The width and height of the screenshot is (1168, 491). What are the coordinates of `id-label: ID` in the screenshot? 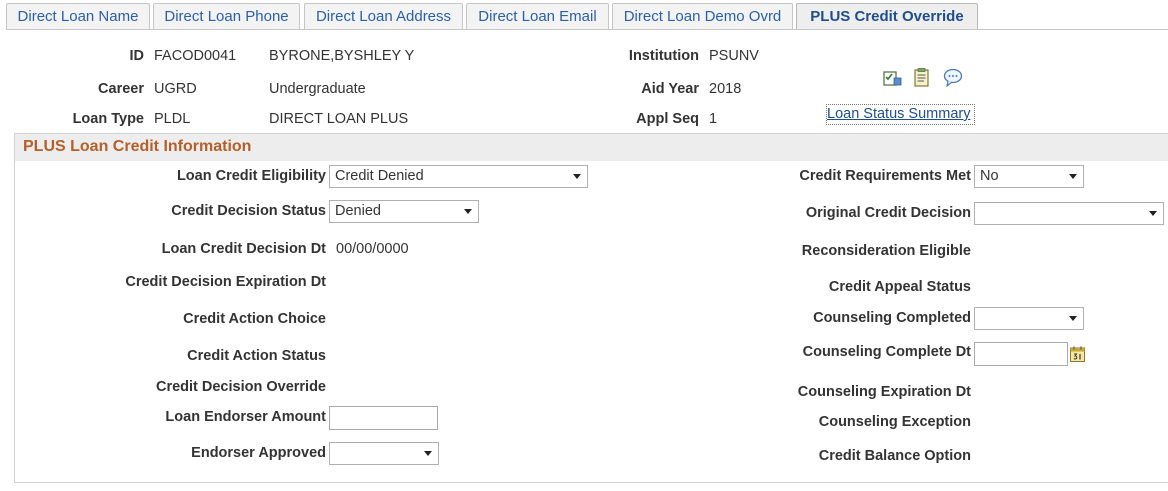 It's located at (137, 56).